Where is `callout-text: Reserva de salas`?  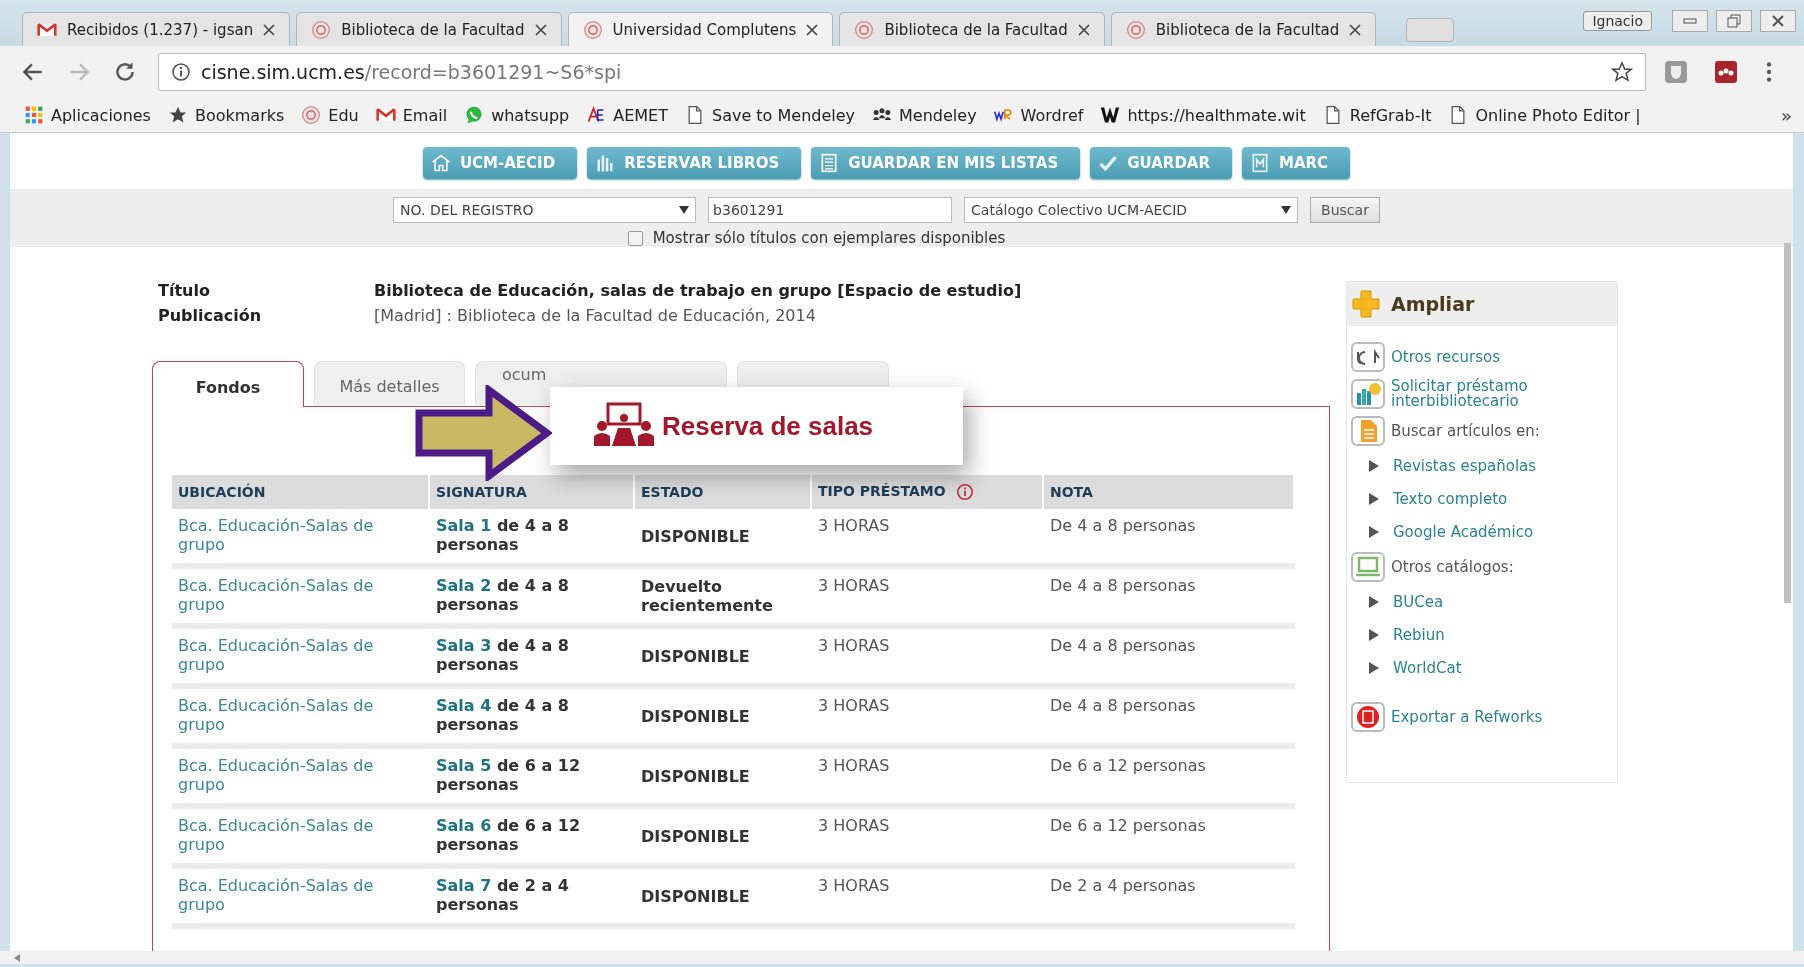 callout-text: Reserva de salas is located at coordinates (768, 426).